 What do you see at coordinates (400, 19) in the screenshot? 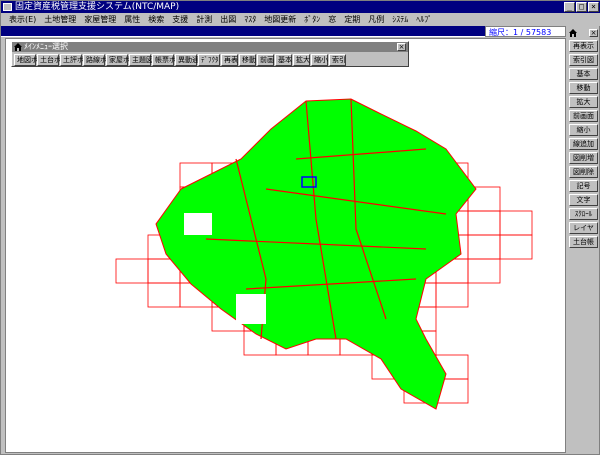
I see `menu-item: ｼｽﾃﾑ` at bounding box center [400, 19].